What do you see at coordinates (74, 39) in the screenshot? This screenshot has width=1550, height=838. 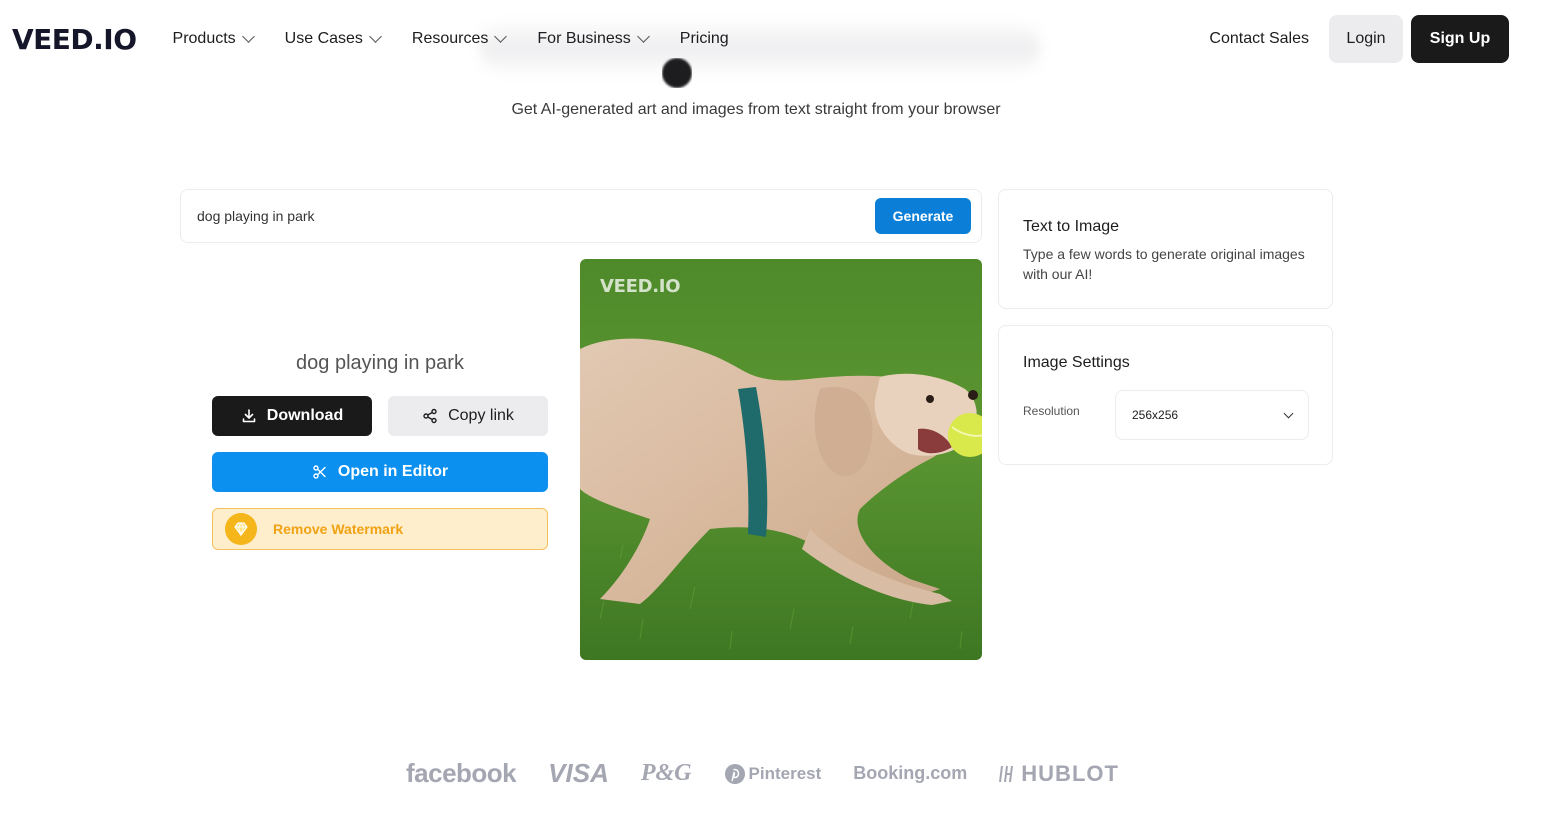 I see `veed-logo: VEED.IO` at bounding box center [74, 39].